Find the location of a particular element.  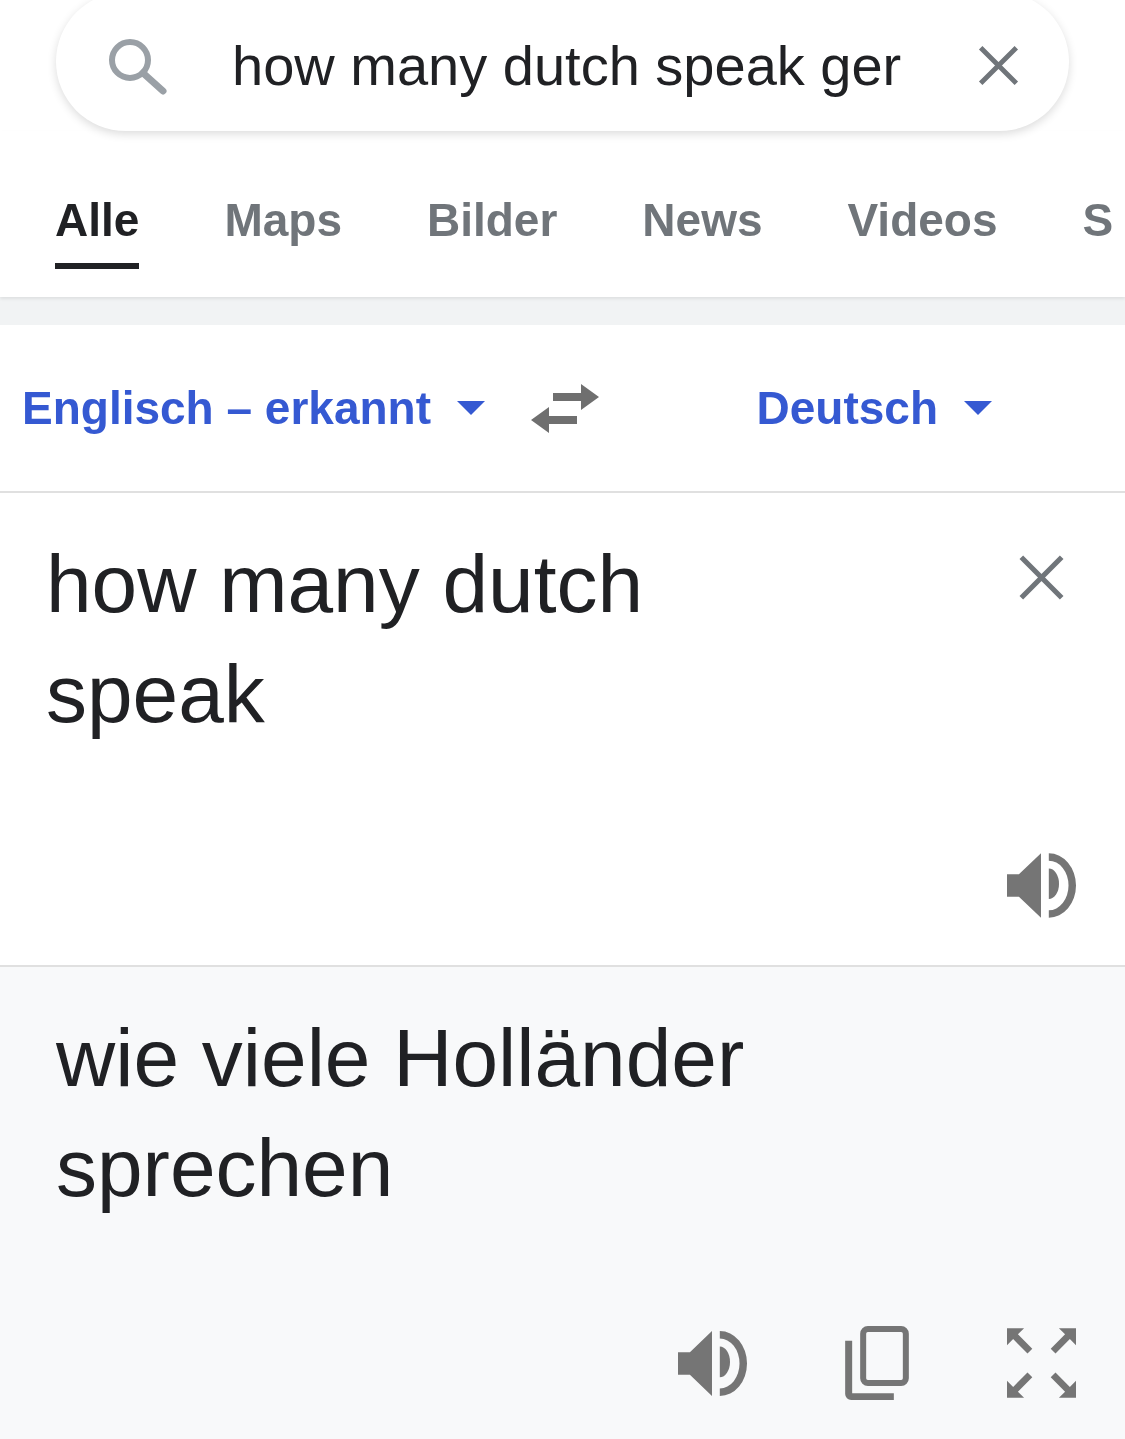

source-text-field: how many dutch speak is located at coordinates (436, 639).